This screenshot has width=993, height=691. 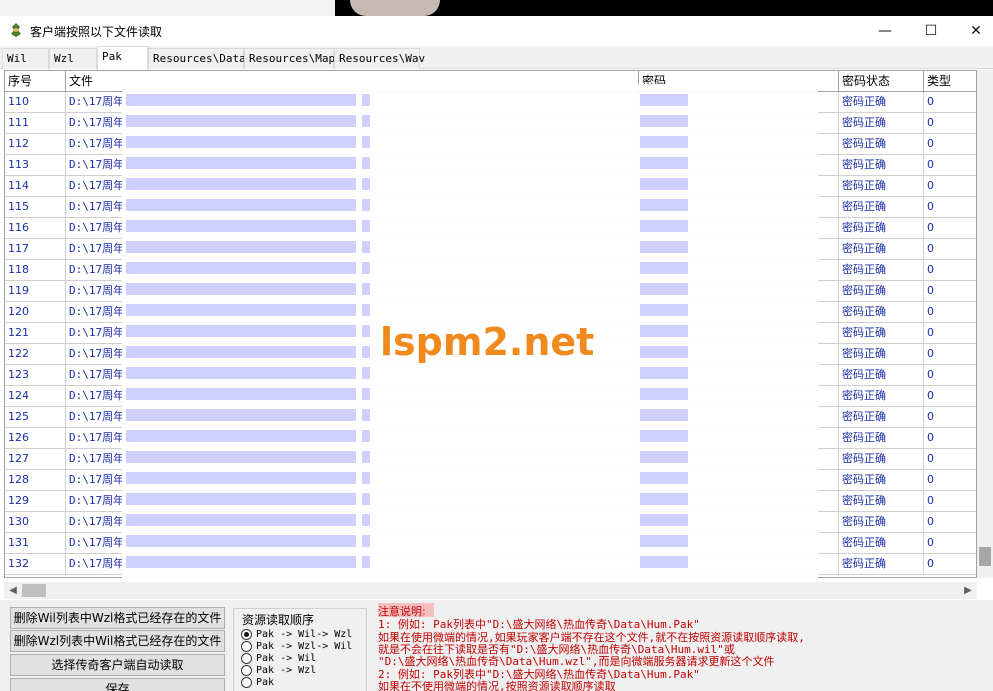 I want to click on close-button: ✕, so click(x=973, y=31).